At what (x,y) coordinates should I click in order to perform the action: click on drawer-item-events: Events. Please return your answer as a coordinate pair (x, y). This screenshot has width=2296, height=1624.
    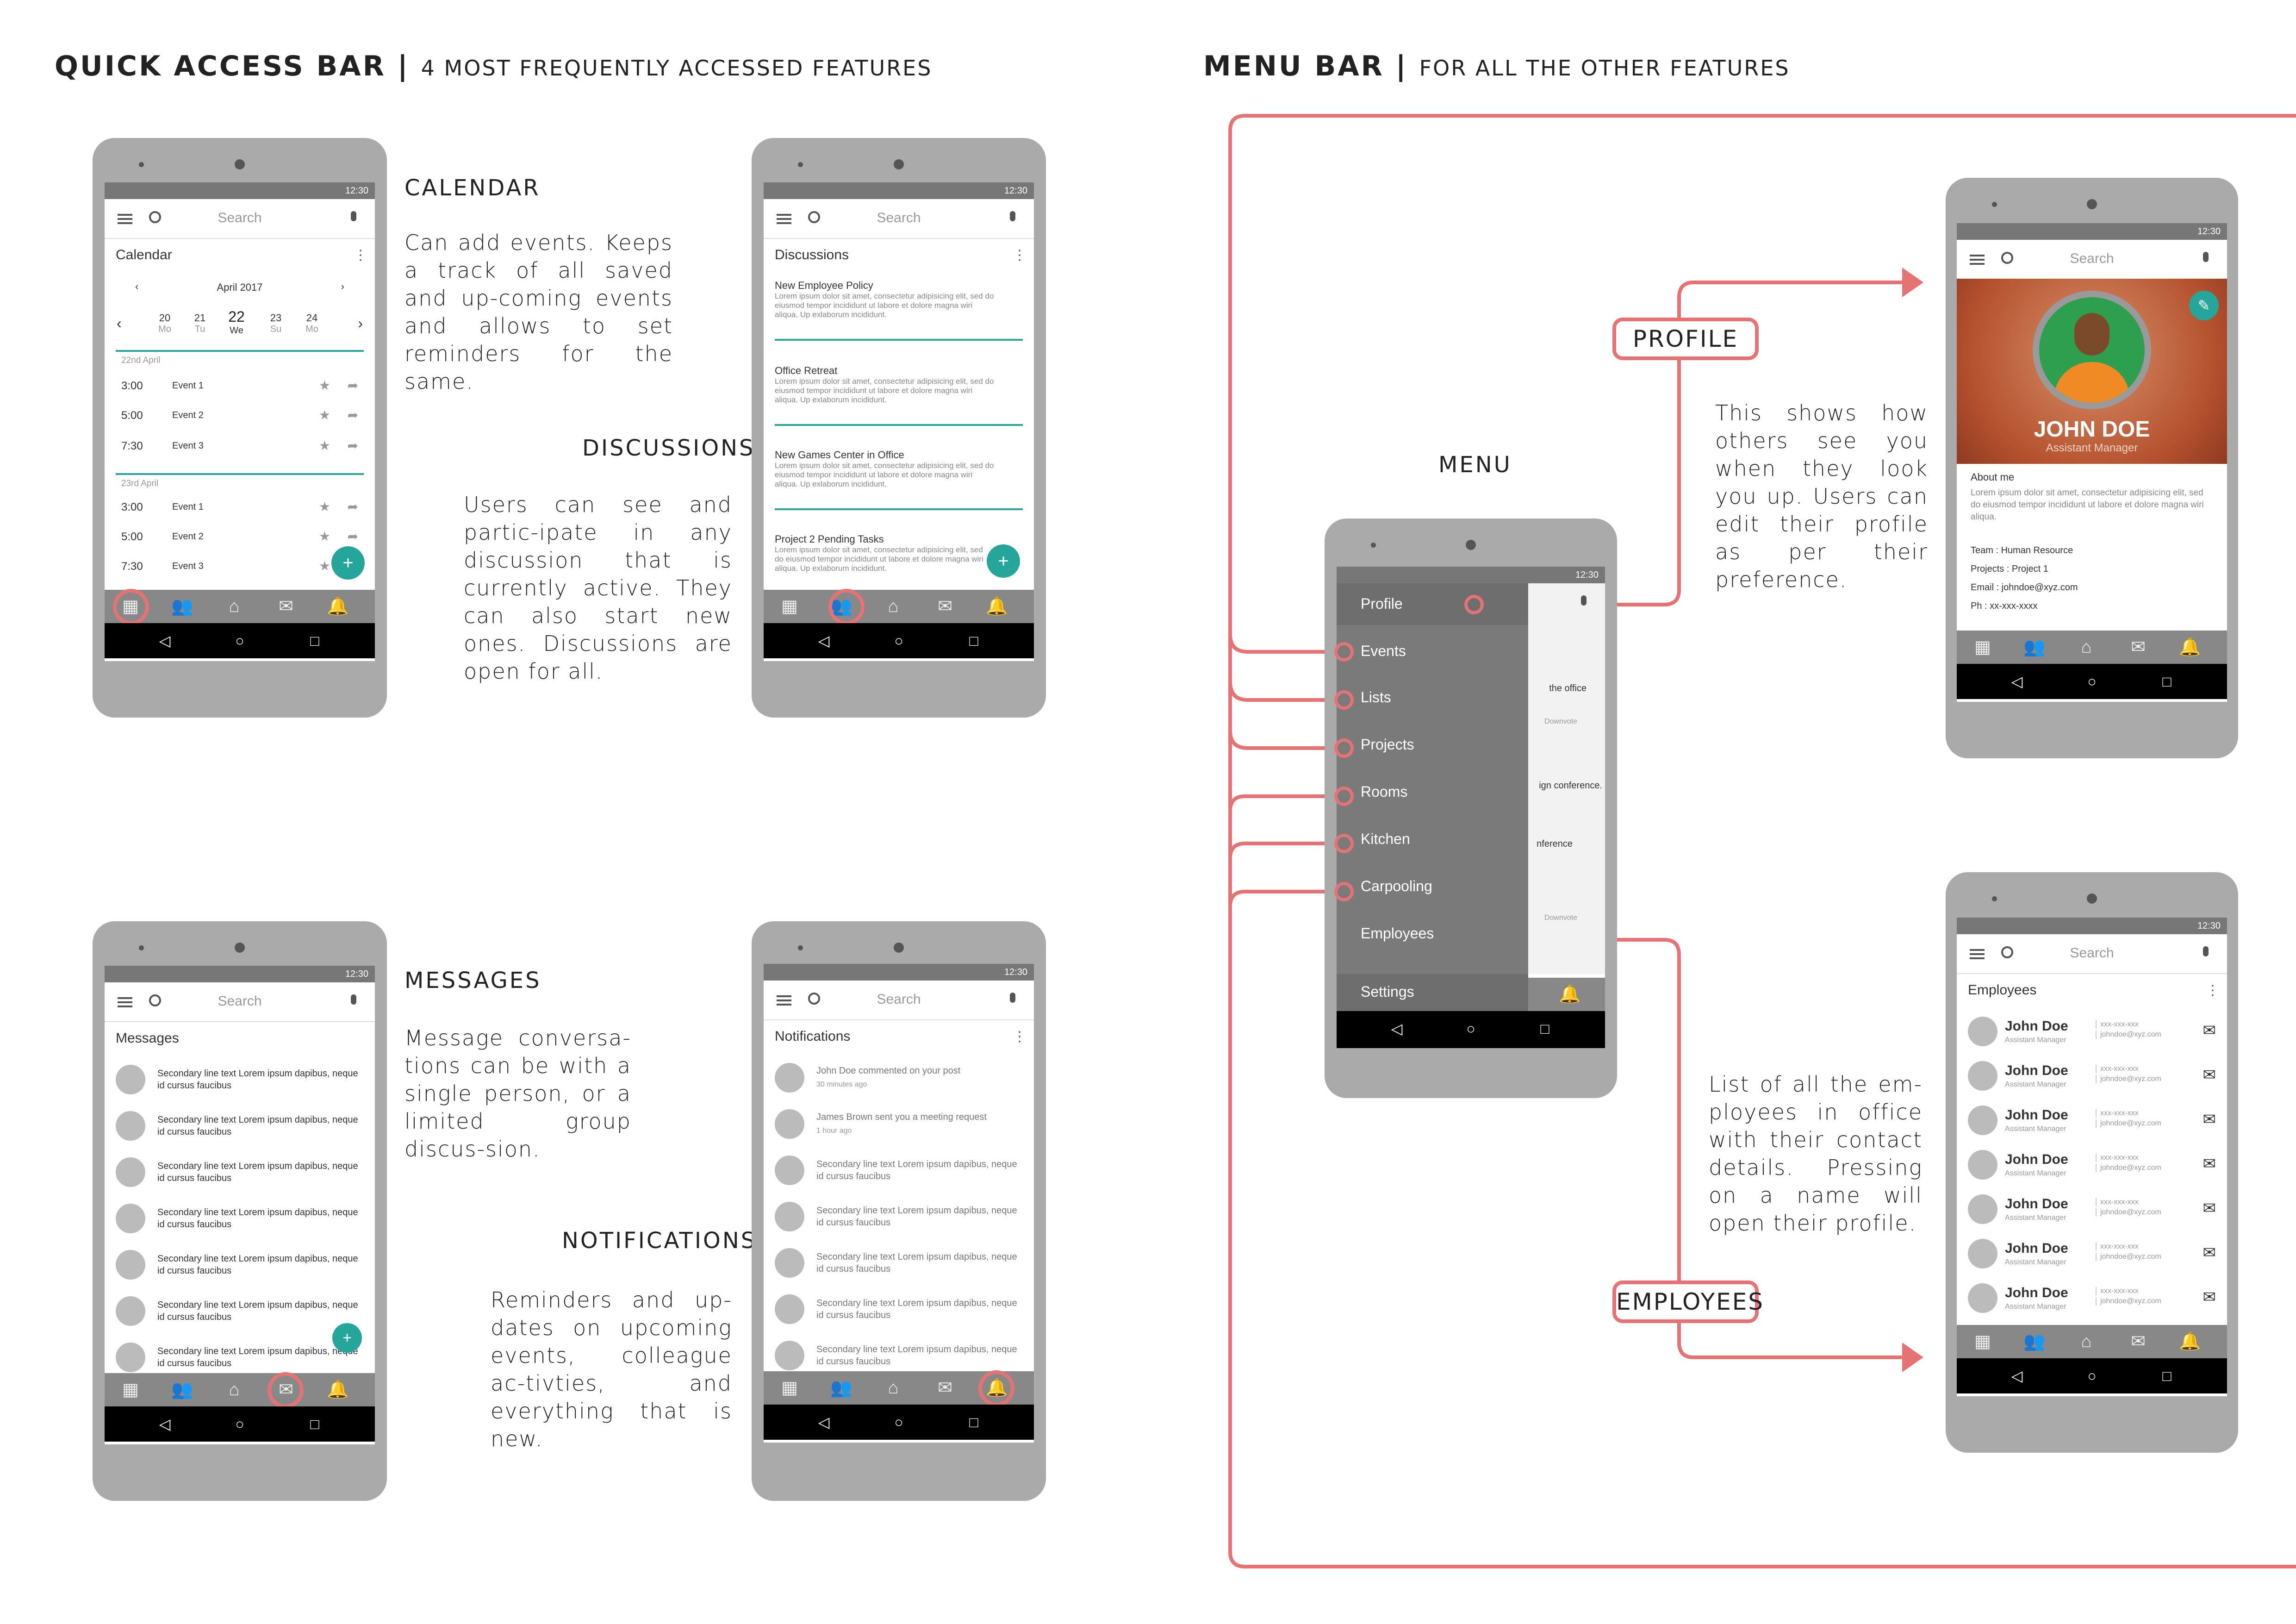
    Looking at the image, I should click on (1432, 652).